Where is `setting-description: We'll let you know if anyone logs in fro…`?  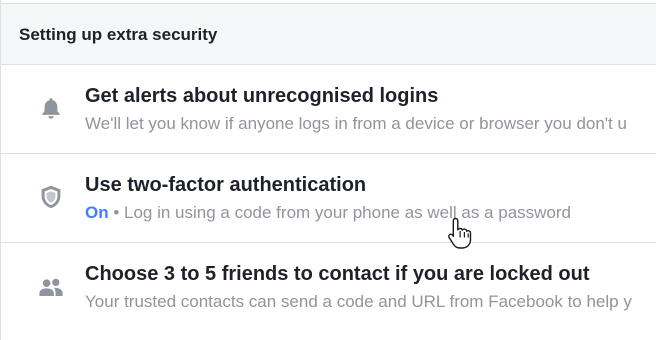
setting-description: We'll let you know if anyone logs in fro… is located at coordinates (356, 123).